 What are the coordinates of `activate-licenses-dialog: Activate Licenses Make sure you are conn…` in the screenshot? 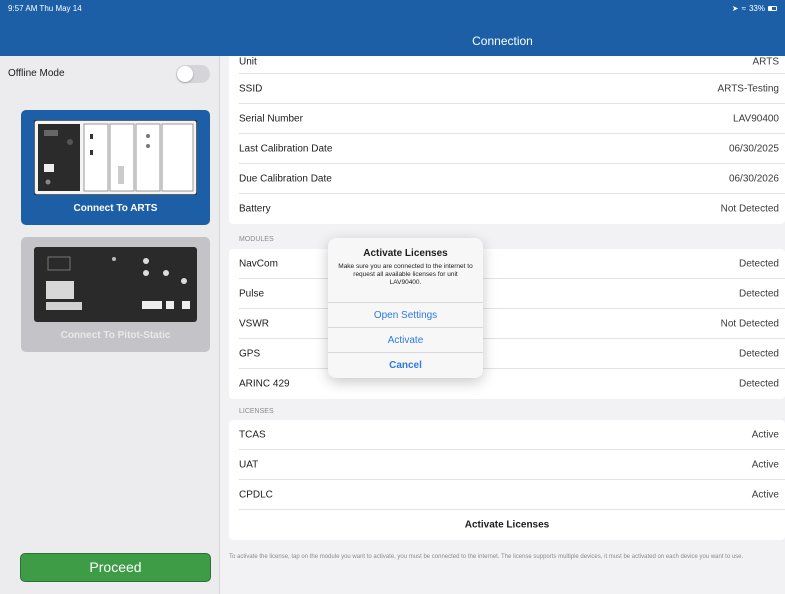 It's located at (405, 308).